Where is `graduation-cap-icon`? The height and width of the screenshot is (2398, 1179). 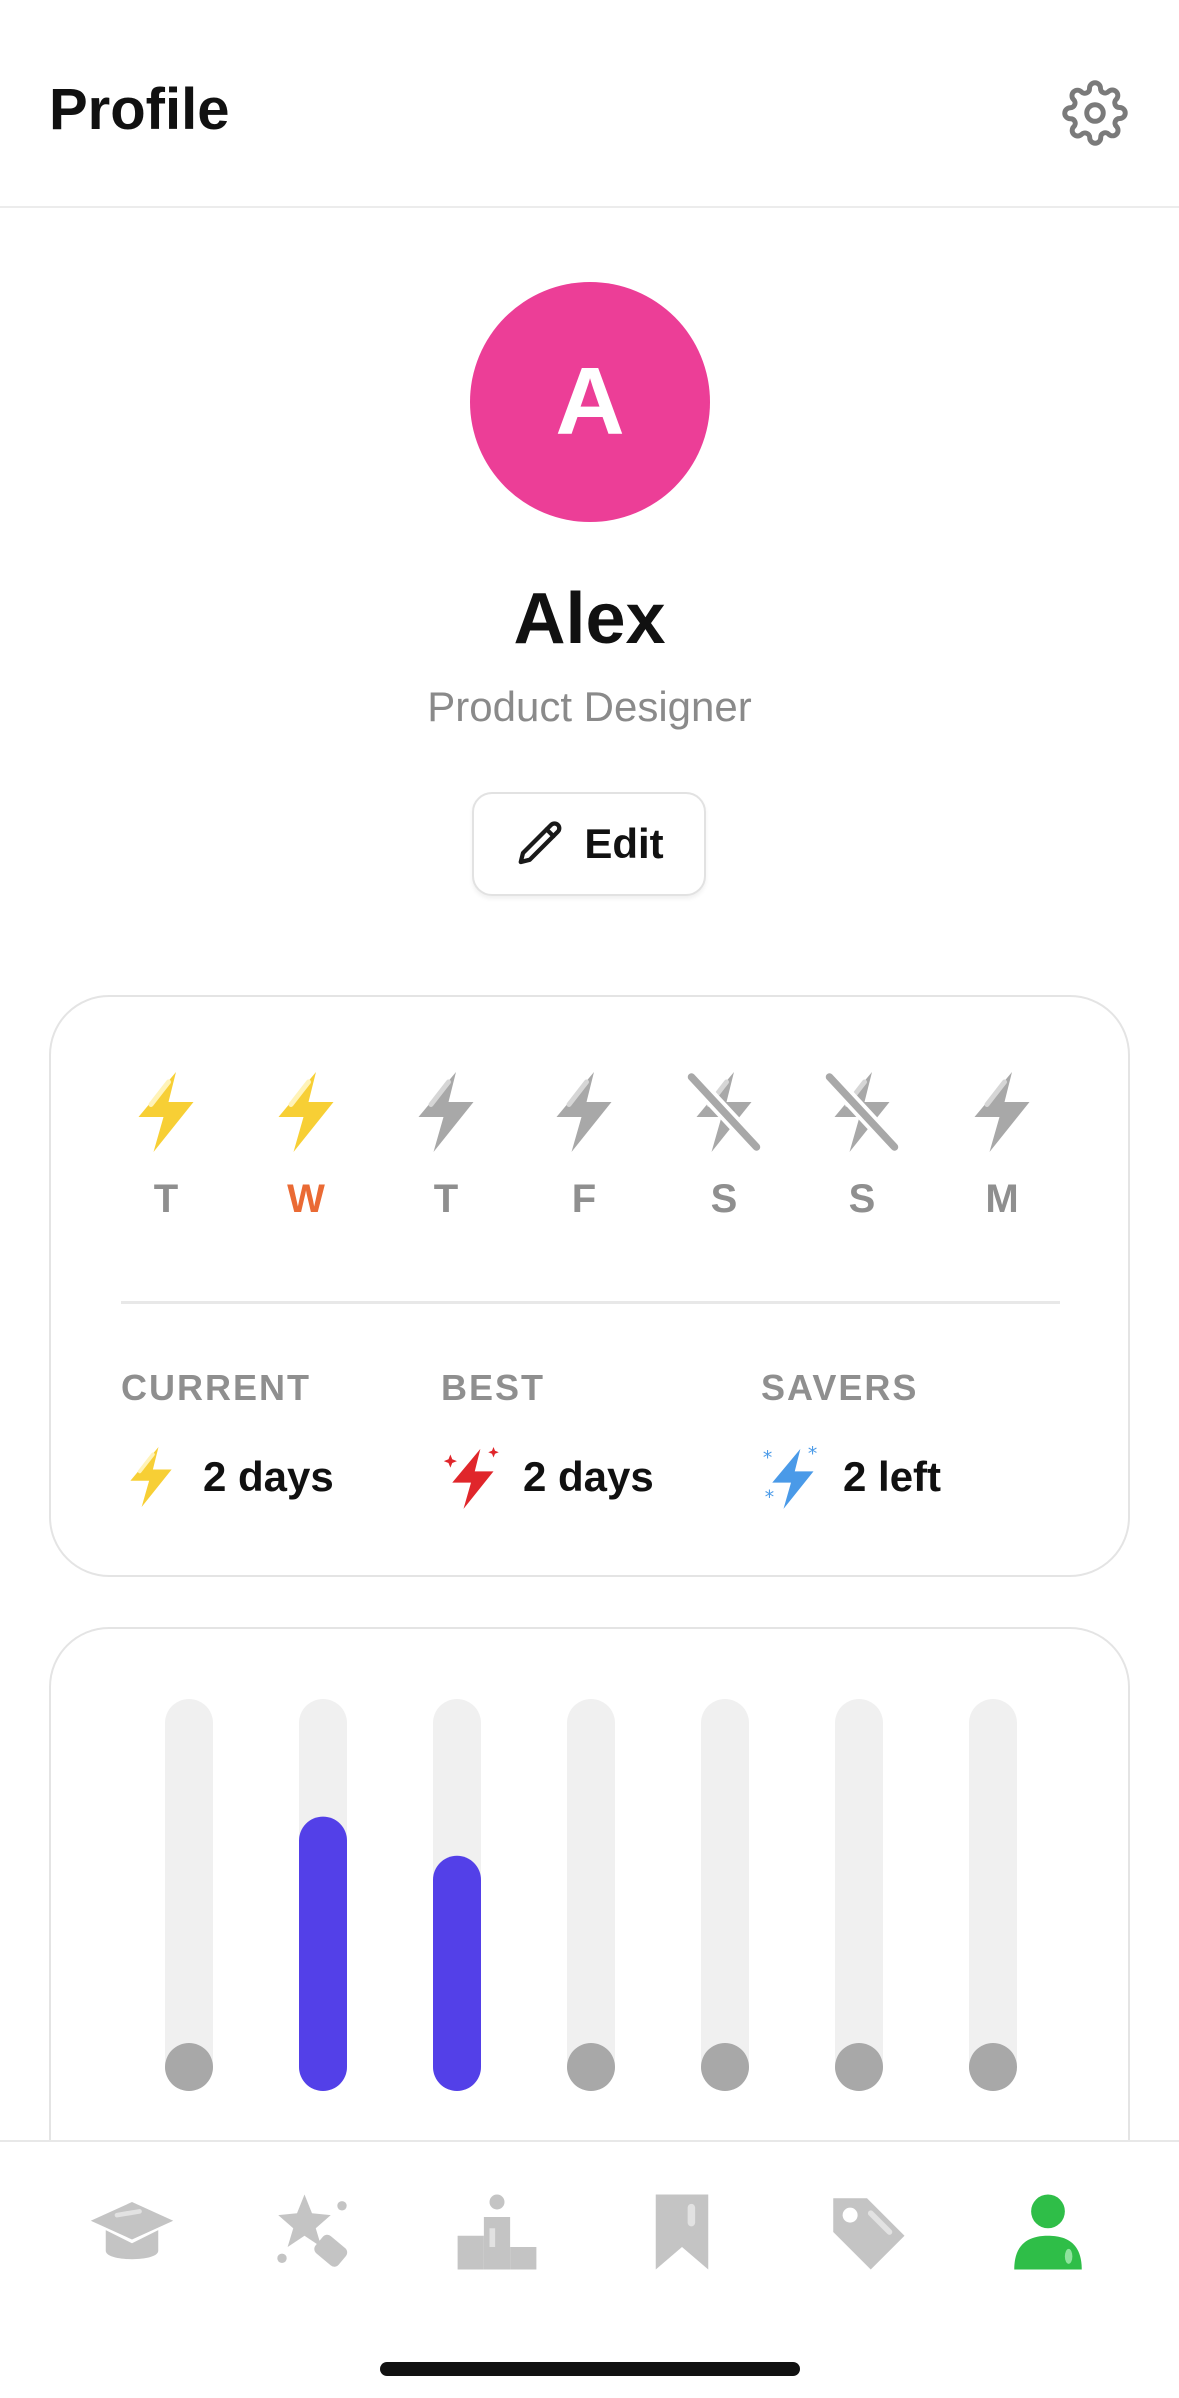 graduation-cap-icon is located at coordinates (132, 2231).